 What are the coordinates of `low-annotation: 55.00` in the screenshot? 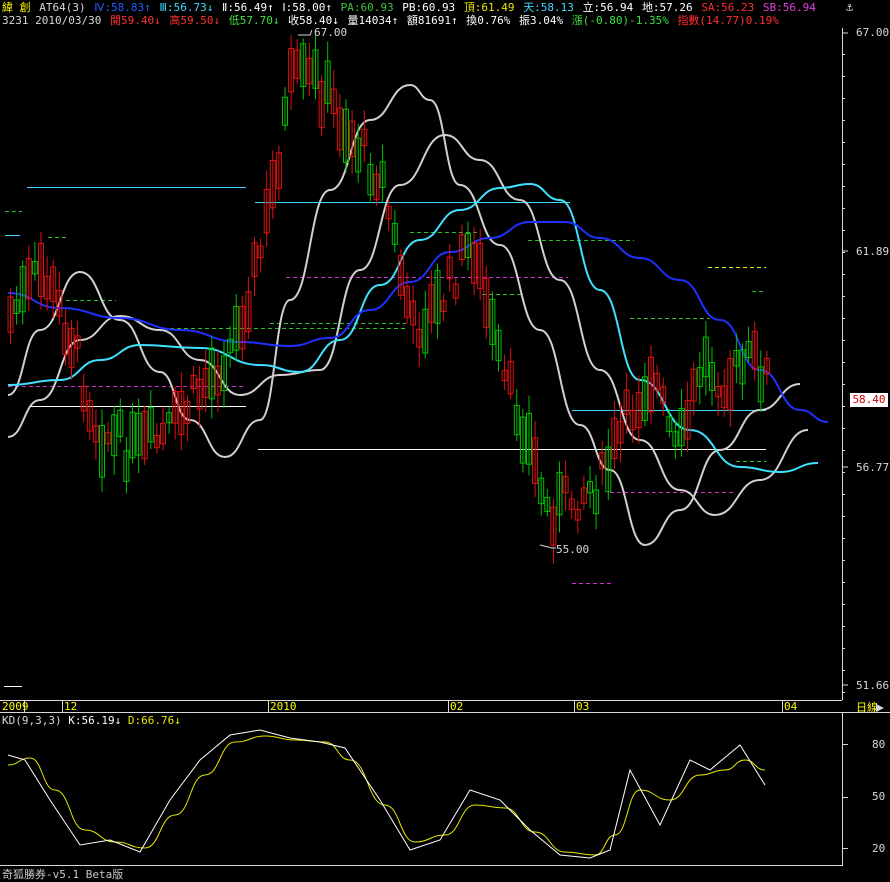 It's located at (572, 549).